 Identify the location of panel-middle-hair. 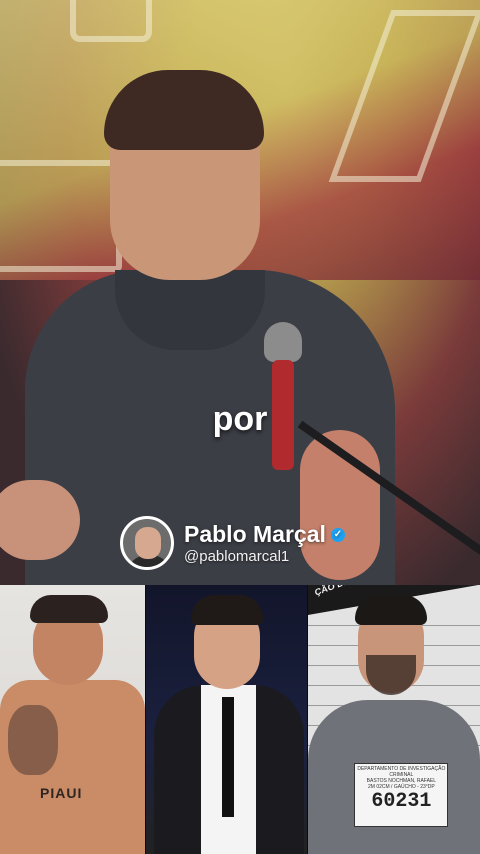
(226, 610).